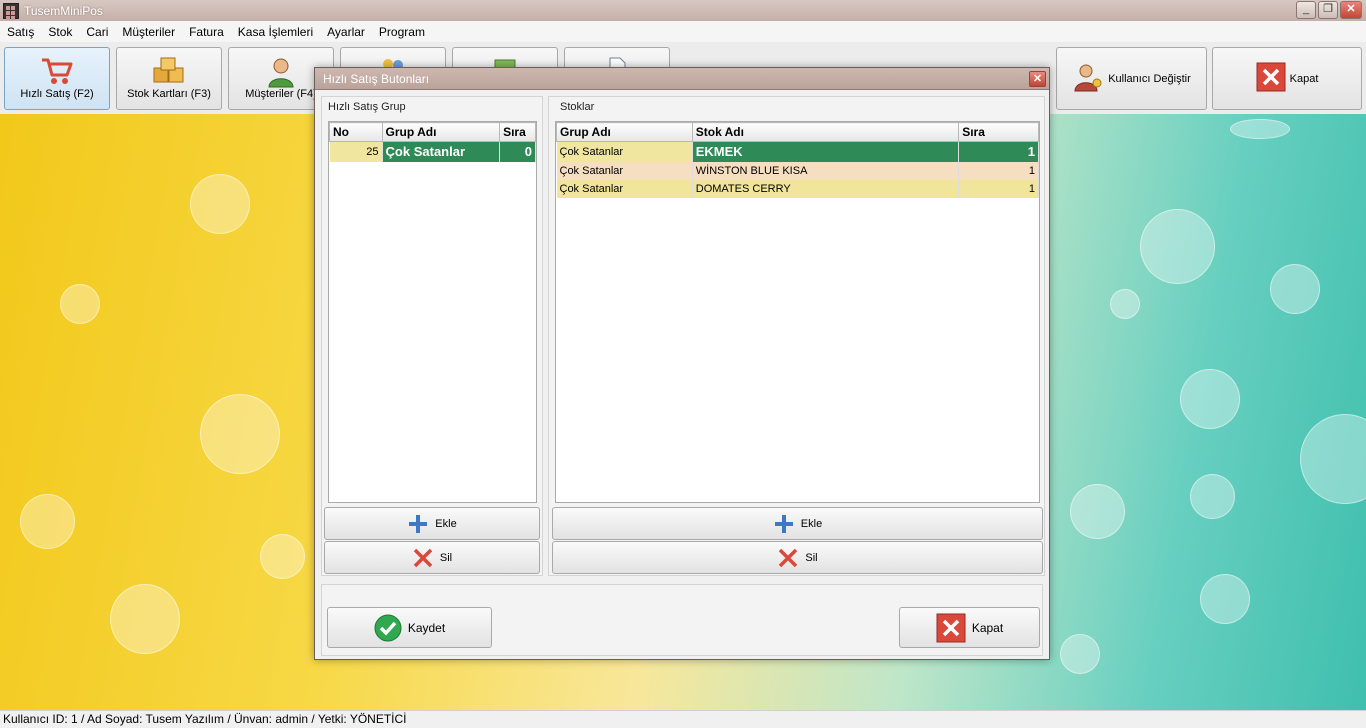 The image size is (1366, 728). I want to click on group-add-button: Ekle, so click(432, 523).